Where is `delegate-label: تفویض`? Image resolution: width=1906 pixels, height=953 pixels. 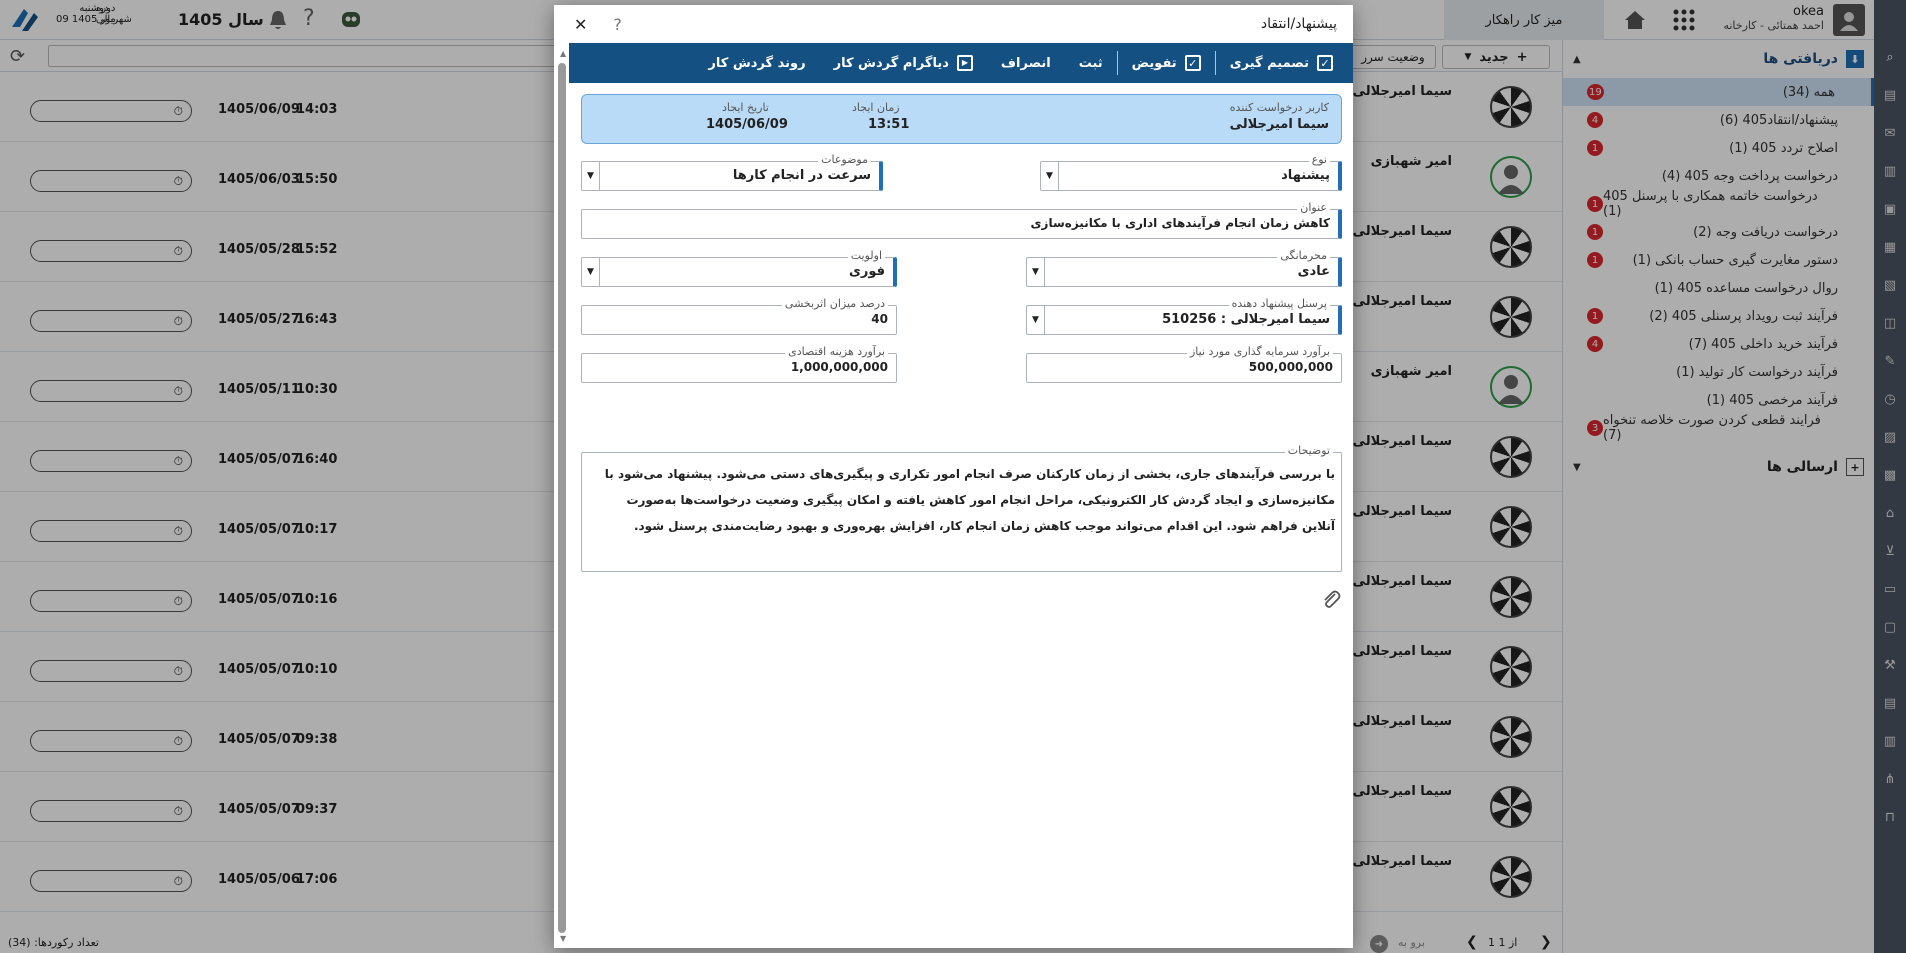 delegate-label: تفویض is located at coordinates (1154, 63).